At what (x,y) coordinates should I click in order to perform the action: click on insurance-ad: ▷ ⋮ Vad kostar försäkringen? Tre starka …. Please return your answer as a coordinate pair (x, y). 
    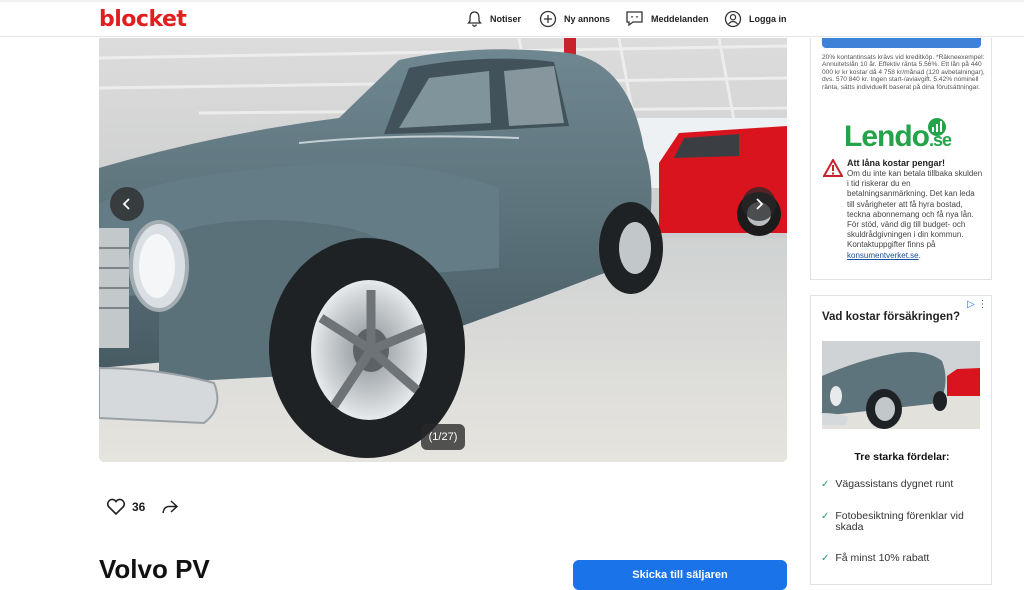
    Looking at the image, I should click on (901, 440).